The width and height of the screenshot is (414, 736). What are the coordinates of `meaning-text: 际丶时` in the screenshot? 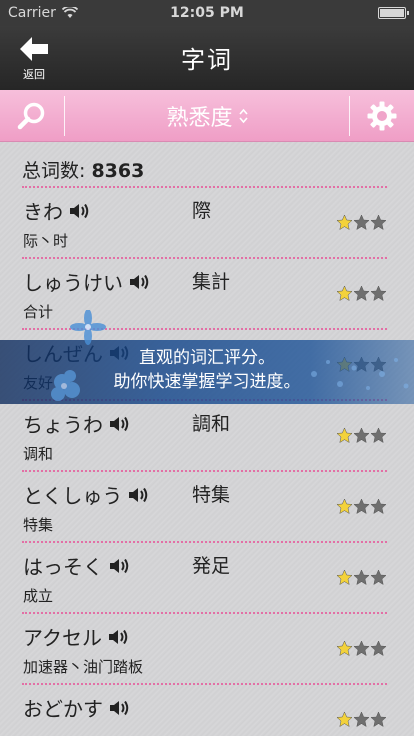 It's located at (46, 241).